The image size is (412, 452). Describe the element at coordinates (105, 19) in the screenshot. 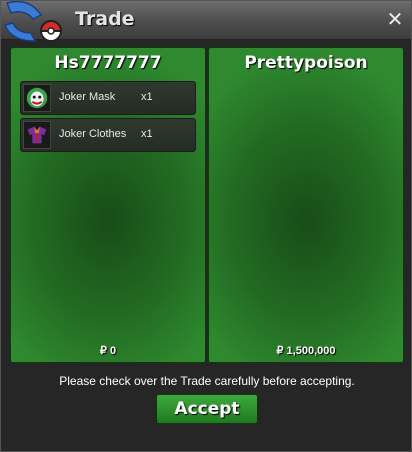

I see `window-title: Trade` at that location.